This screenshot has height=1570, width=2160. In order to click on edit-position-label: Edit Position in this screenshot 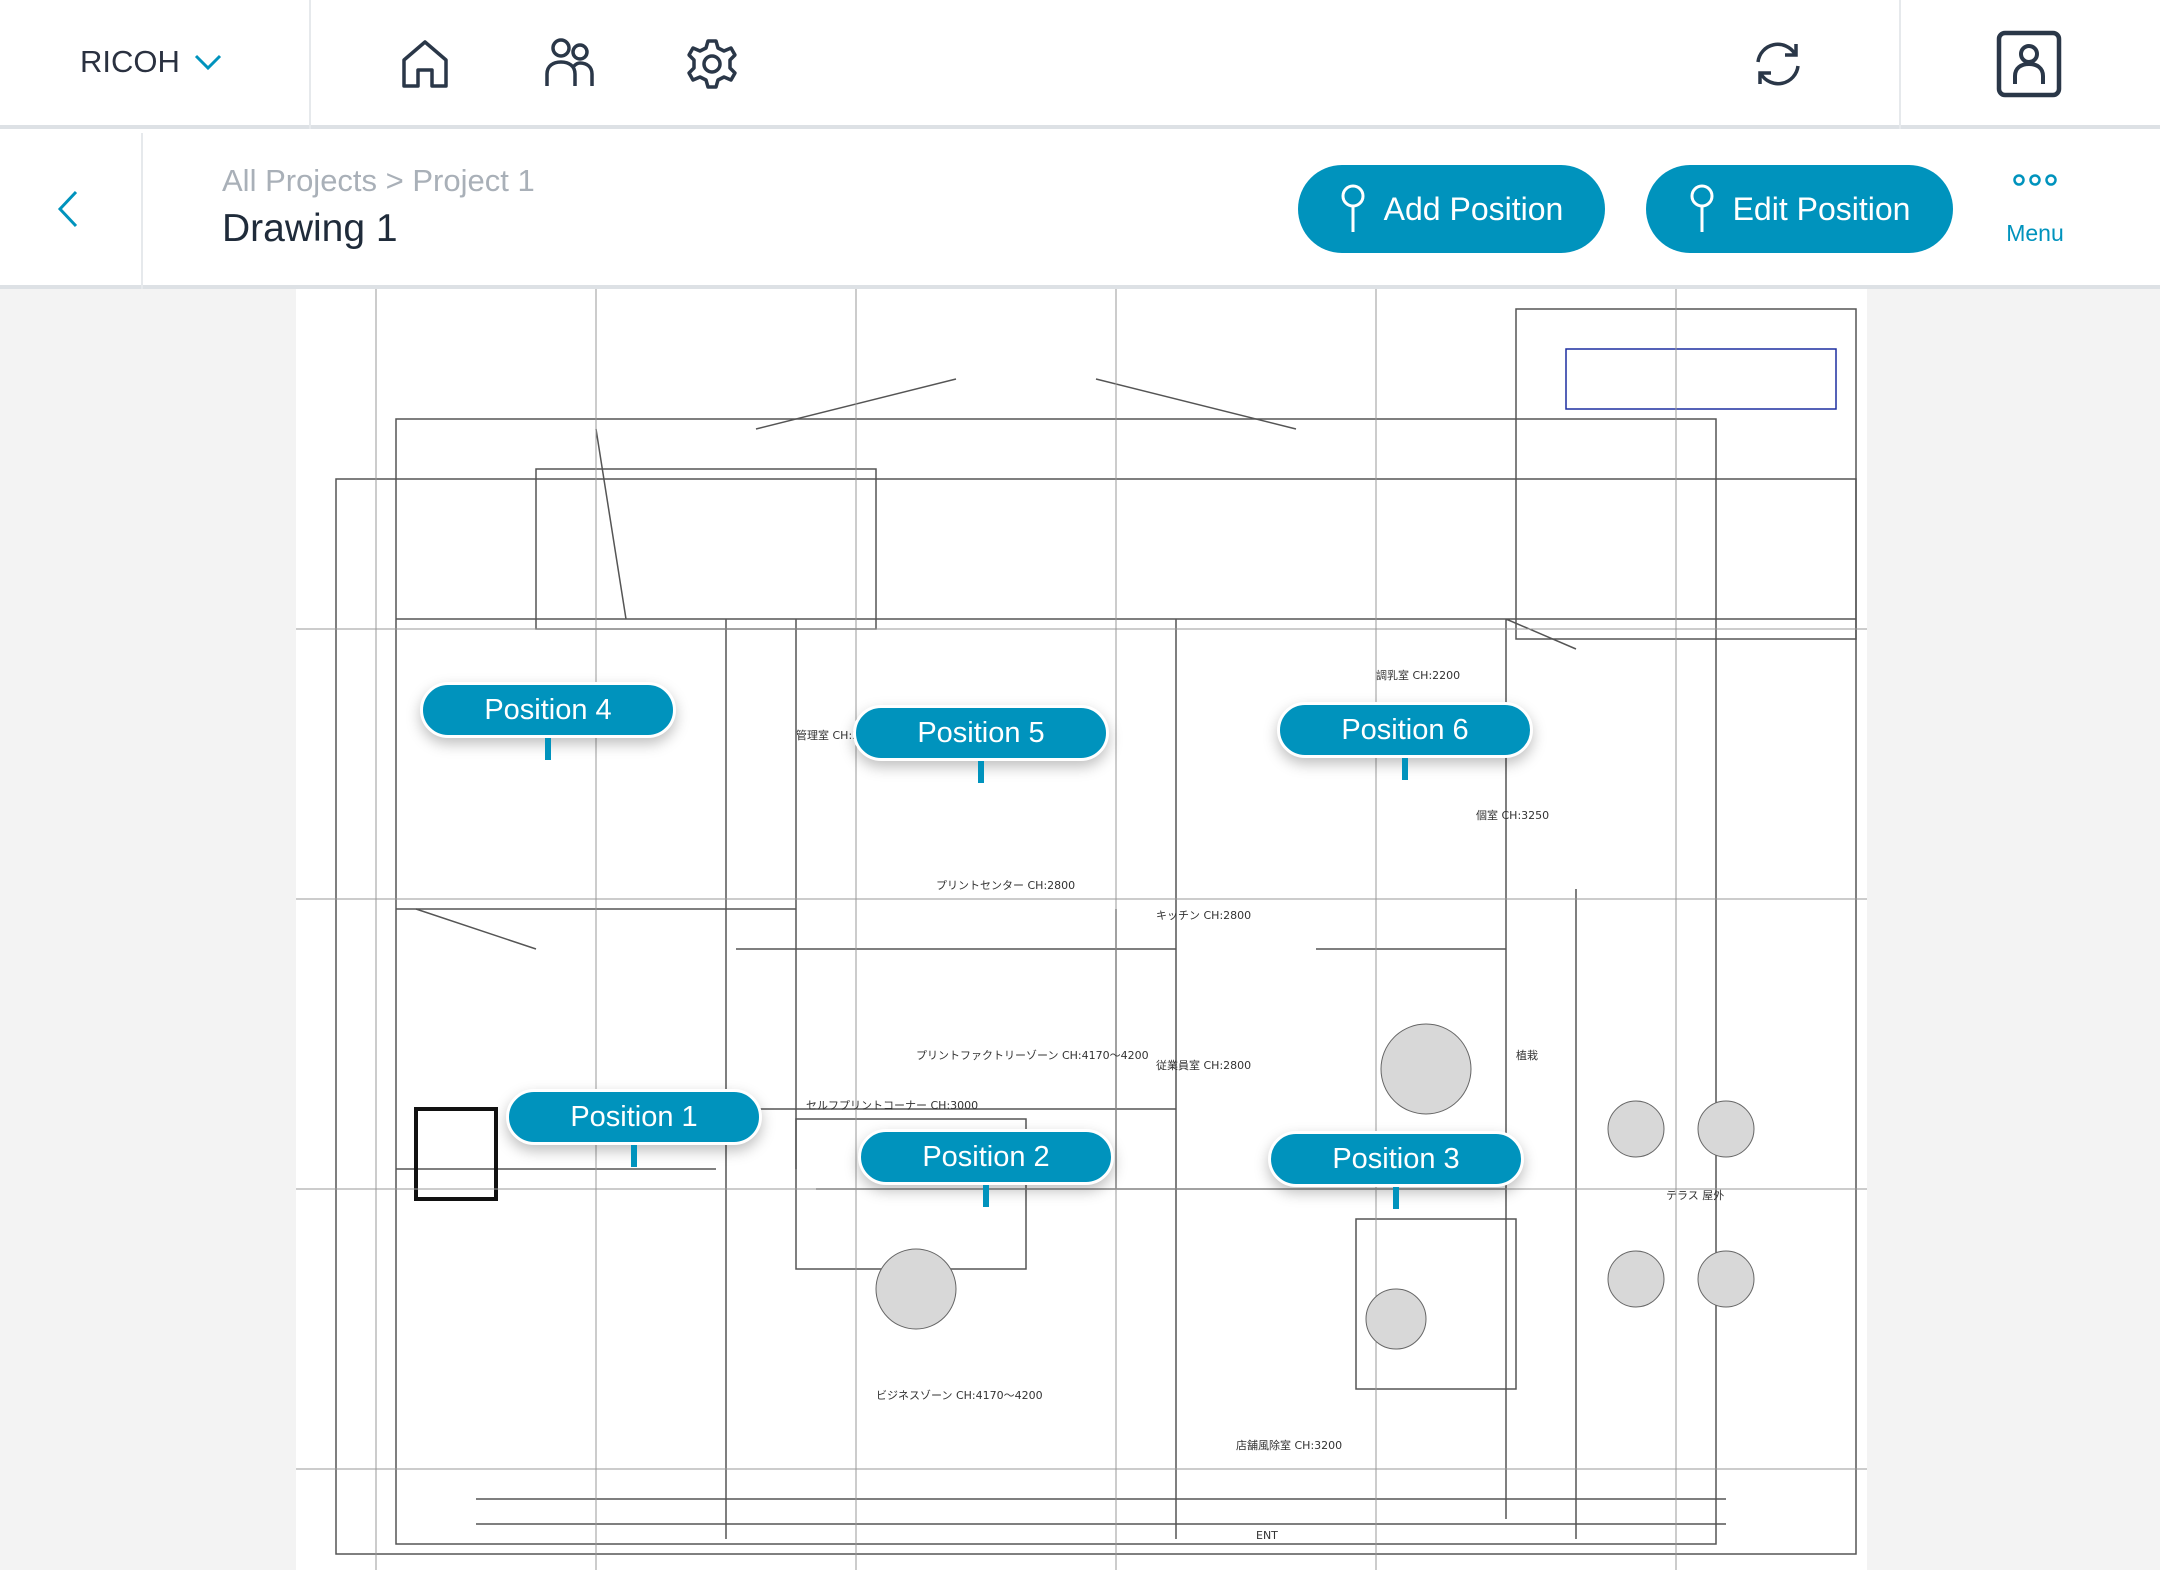, I will do `click(1821, 208)`.